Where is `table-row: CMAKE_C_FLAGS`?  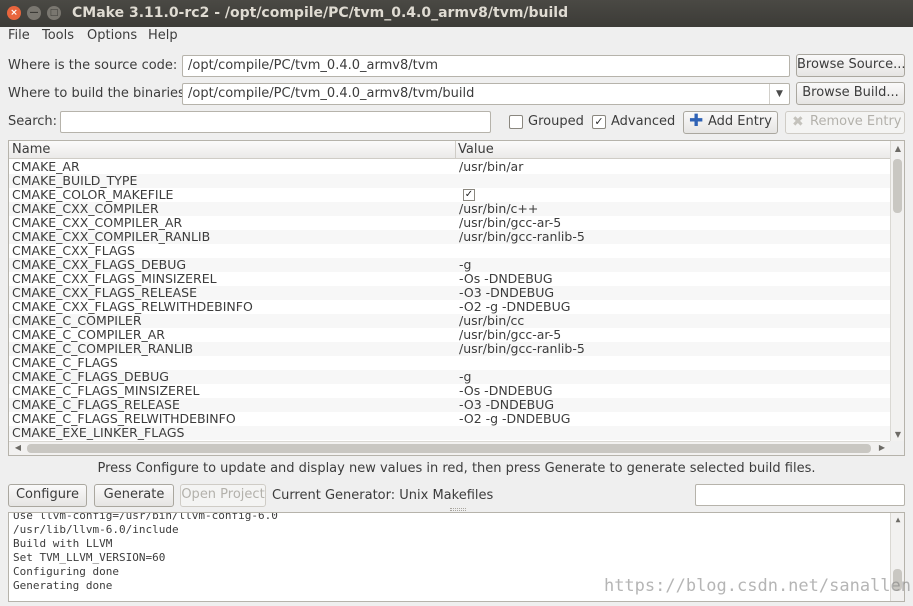 table-row: CMAKE_C_FLAGS is located at coordinates (450, 363).